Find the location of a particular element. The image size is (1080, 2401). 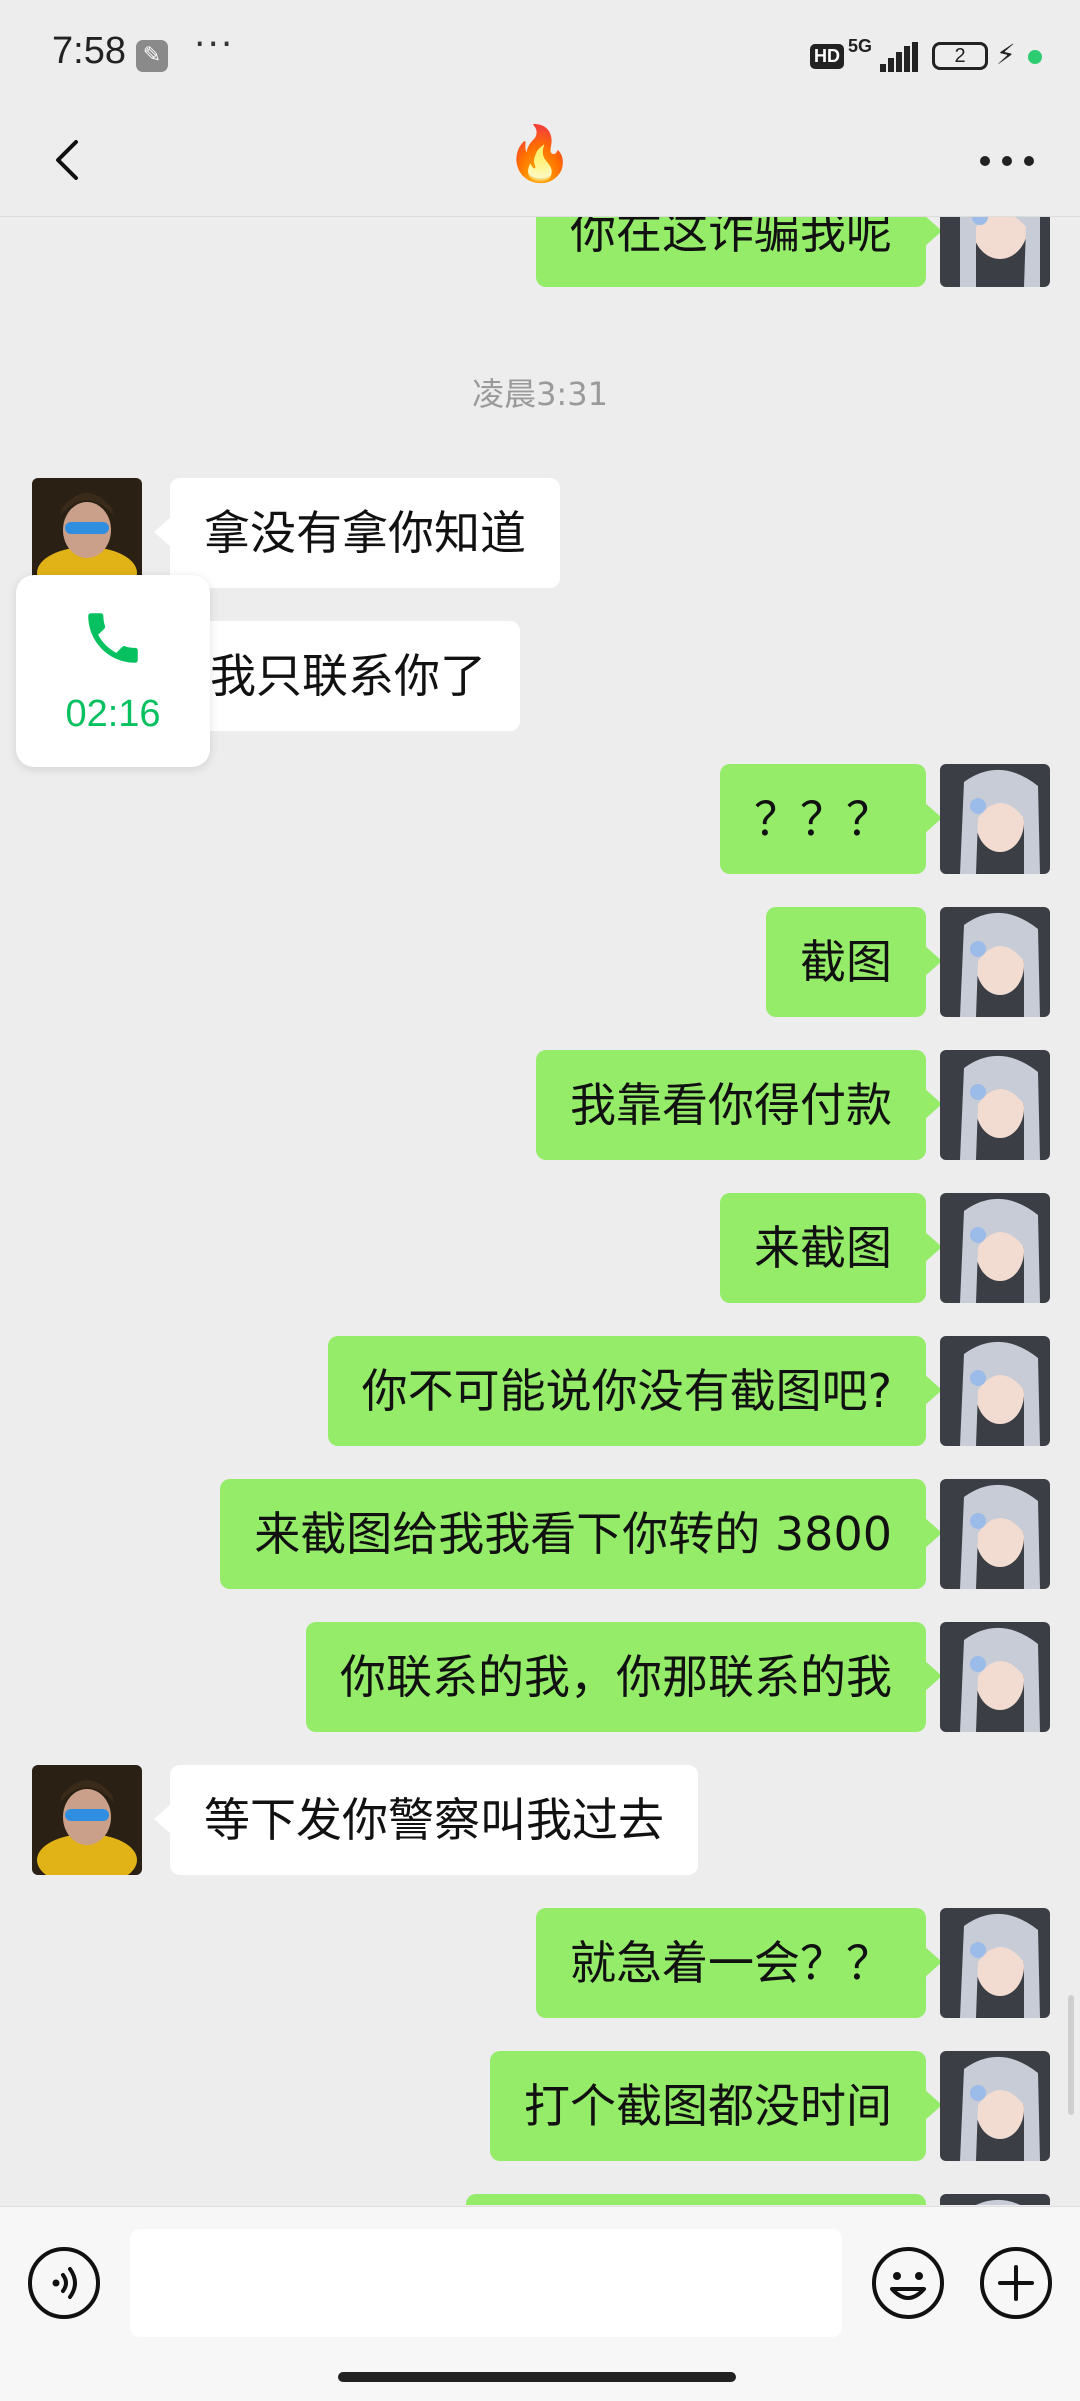

plus-icon is located at coordinates (1016, 2283).